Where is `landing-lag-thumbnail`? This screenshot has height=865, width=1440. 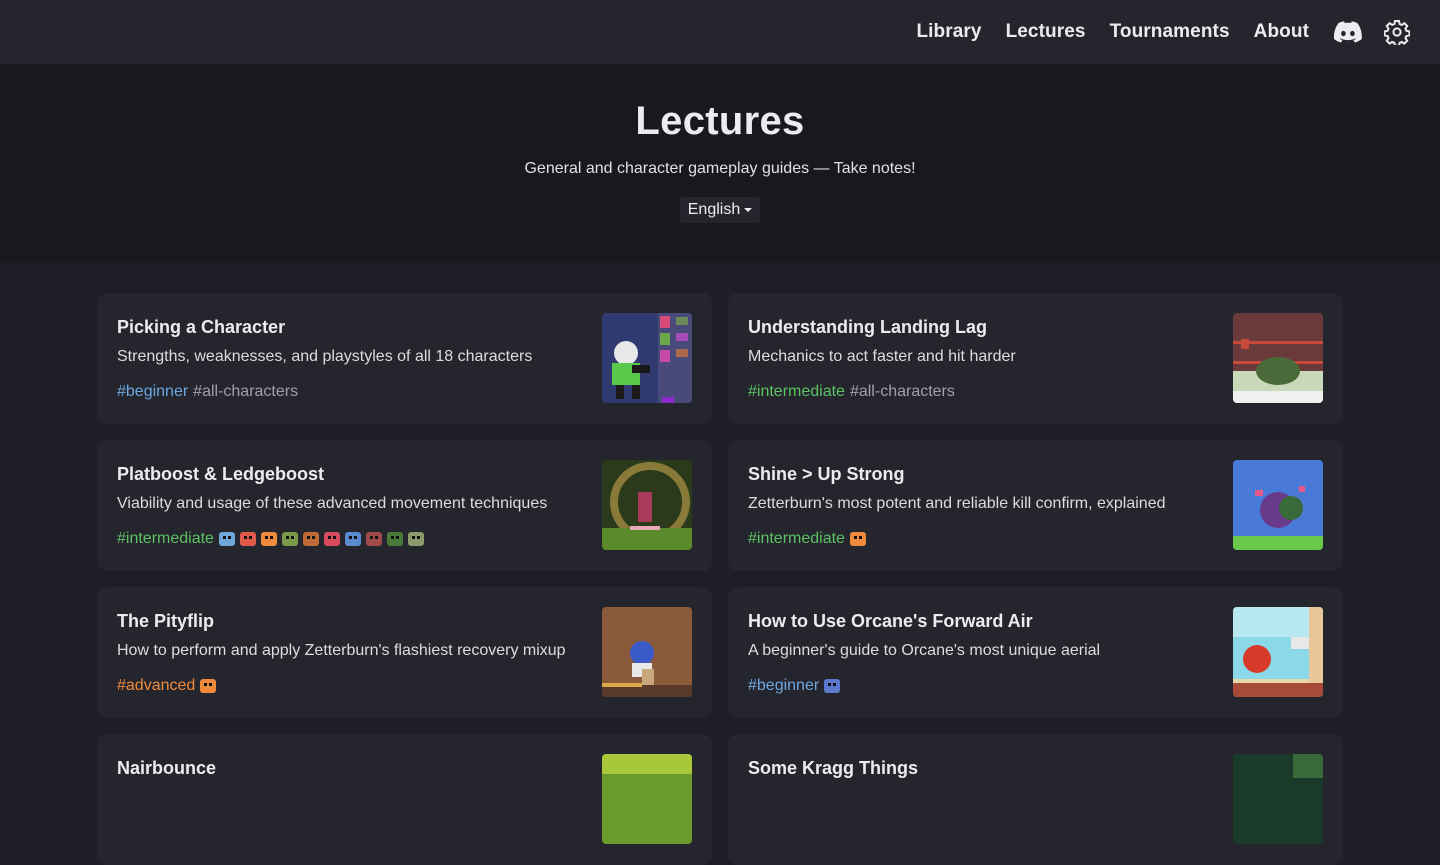
landing-lag-thumbnail is located at coordinates (1278, 358).